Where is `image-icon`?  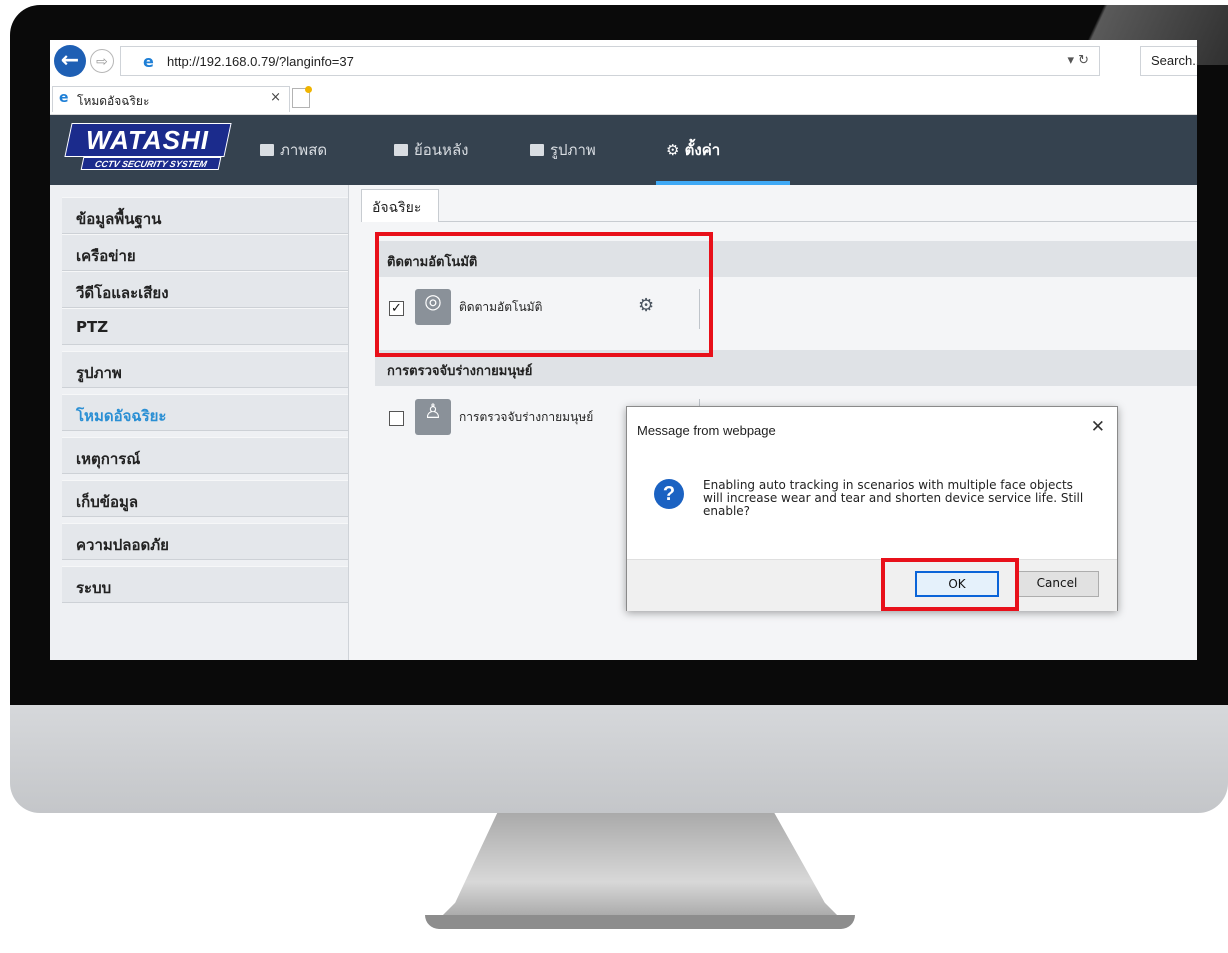
image-icon is located at coordinates (537, 150).